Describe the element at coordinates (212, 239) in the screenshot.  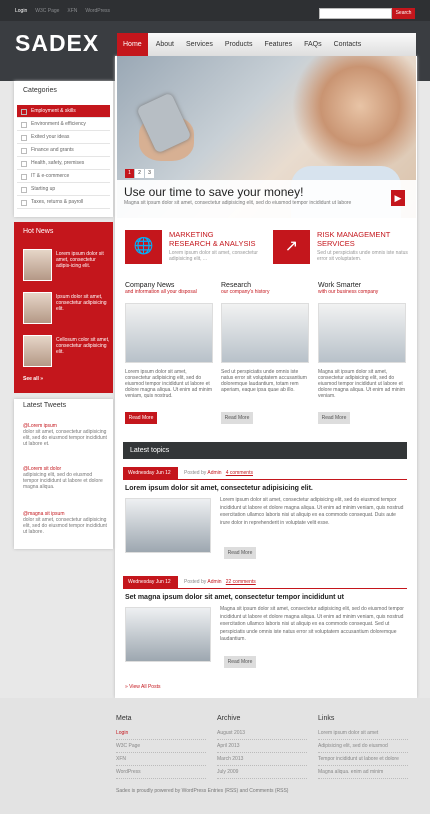
I see `banner-title: MARKETING RESEARCH & ANALYSIS` at that location.